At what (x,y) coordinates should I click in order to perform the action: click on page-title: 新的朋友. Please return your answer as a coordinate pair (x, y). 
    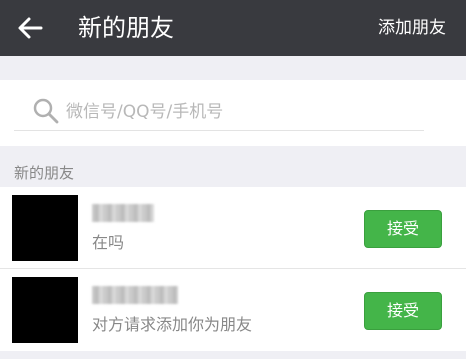
    Looking at the image, I should click on (126, 28).